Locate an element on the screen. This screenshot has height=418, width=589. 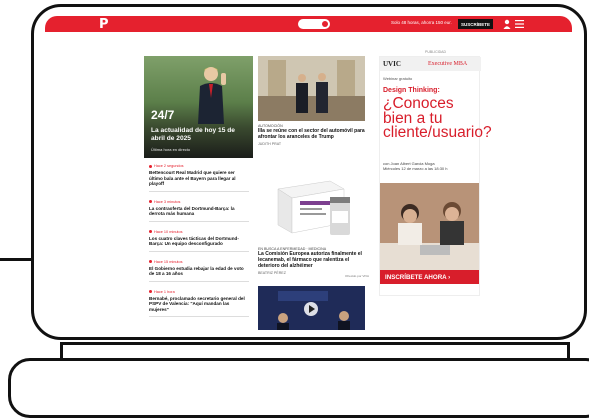
laptop-hinge is located at coordinates (315, 343).